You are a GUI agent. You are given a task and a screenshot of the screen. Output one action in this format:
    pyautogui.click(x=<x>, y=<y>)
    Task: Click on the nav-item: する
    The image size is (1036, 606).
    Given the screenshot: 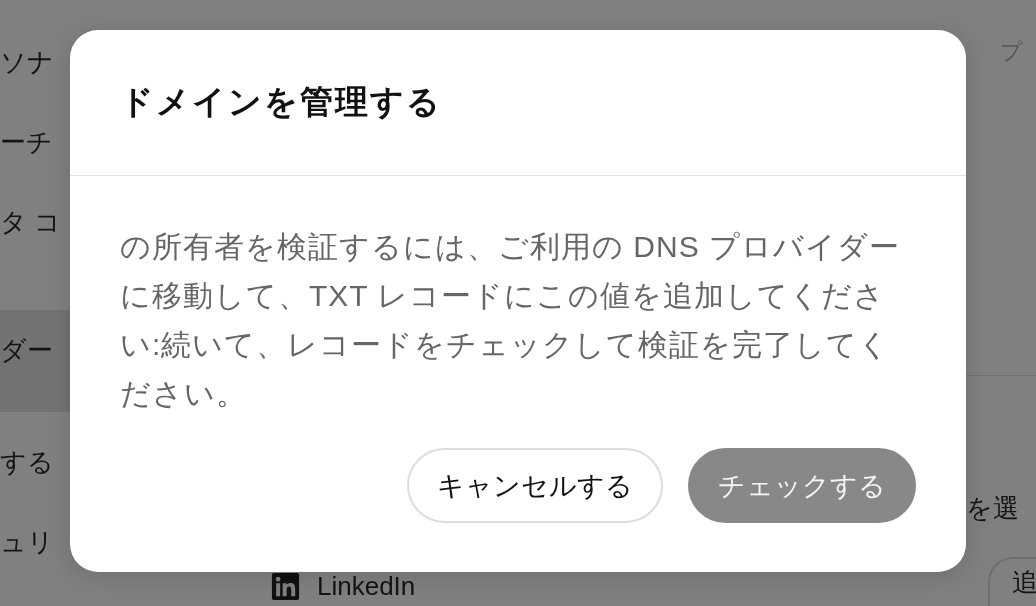 What is the action you would take?
    pyautogui.click(x=35, y=462)
    